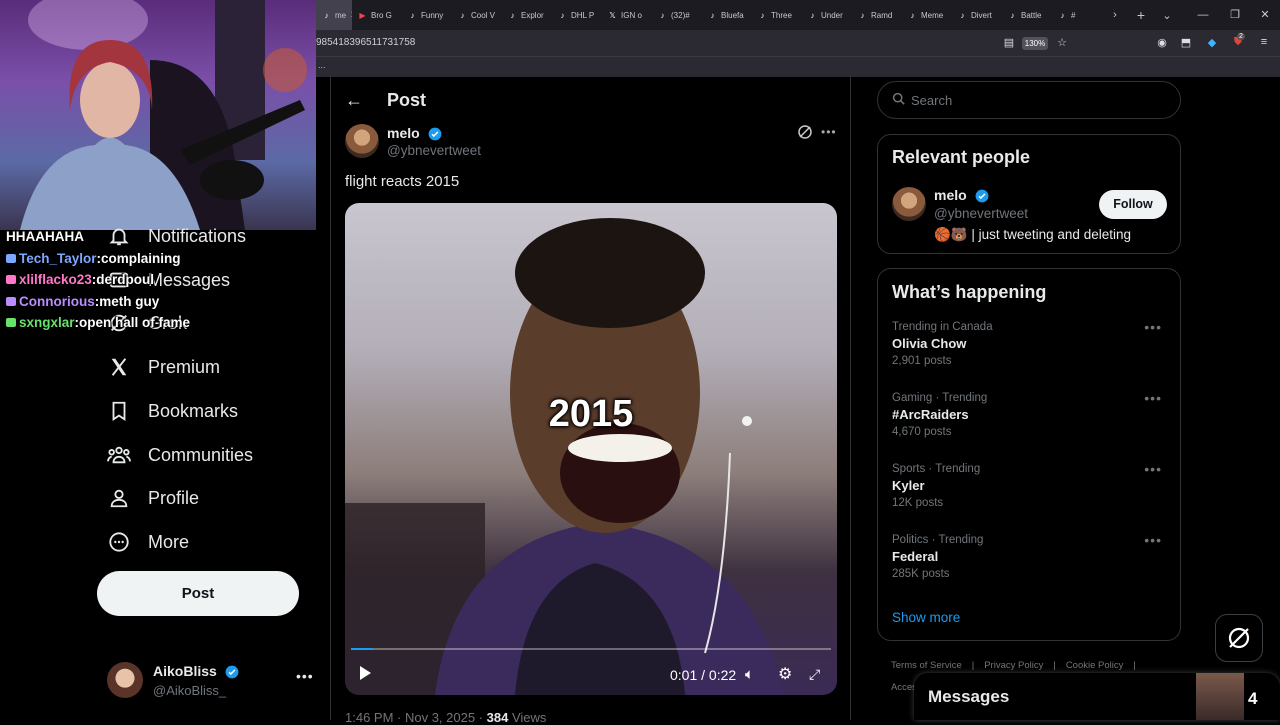  I want to click on browser-tab: ♪ Cool V, so click(477, 15).